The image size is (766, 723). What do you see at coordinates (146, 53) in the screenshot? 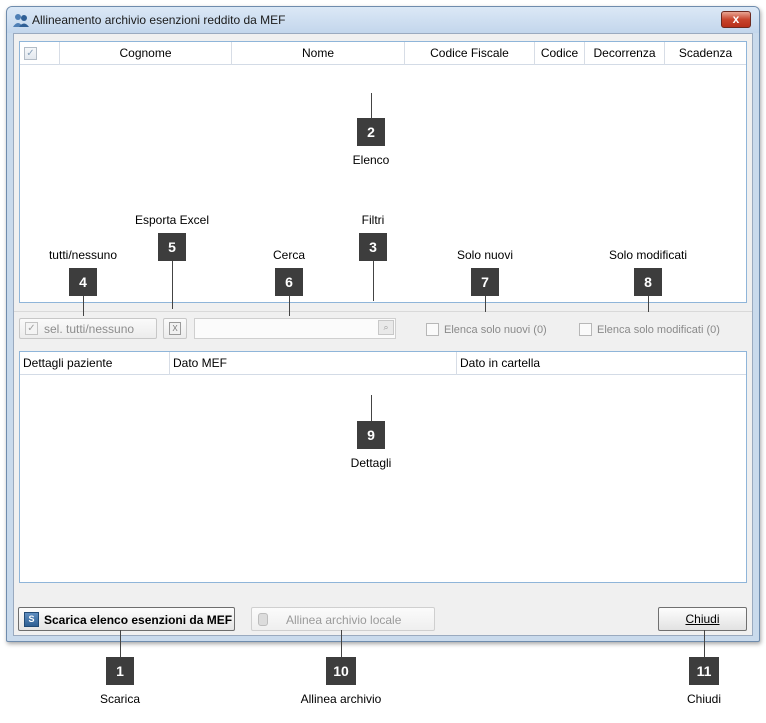
I see `column-header-cognome: Cognome` at bounding box center [146, 53].